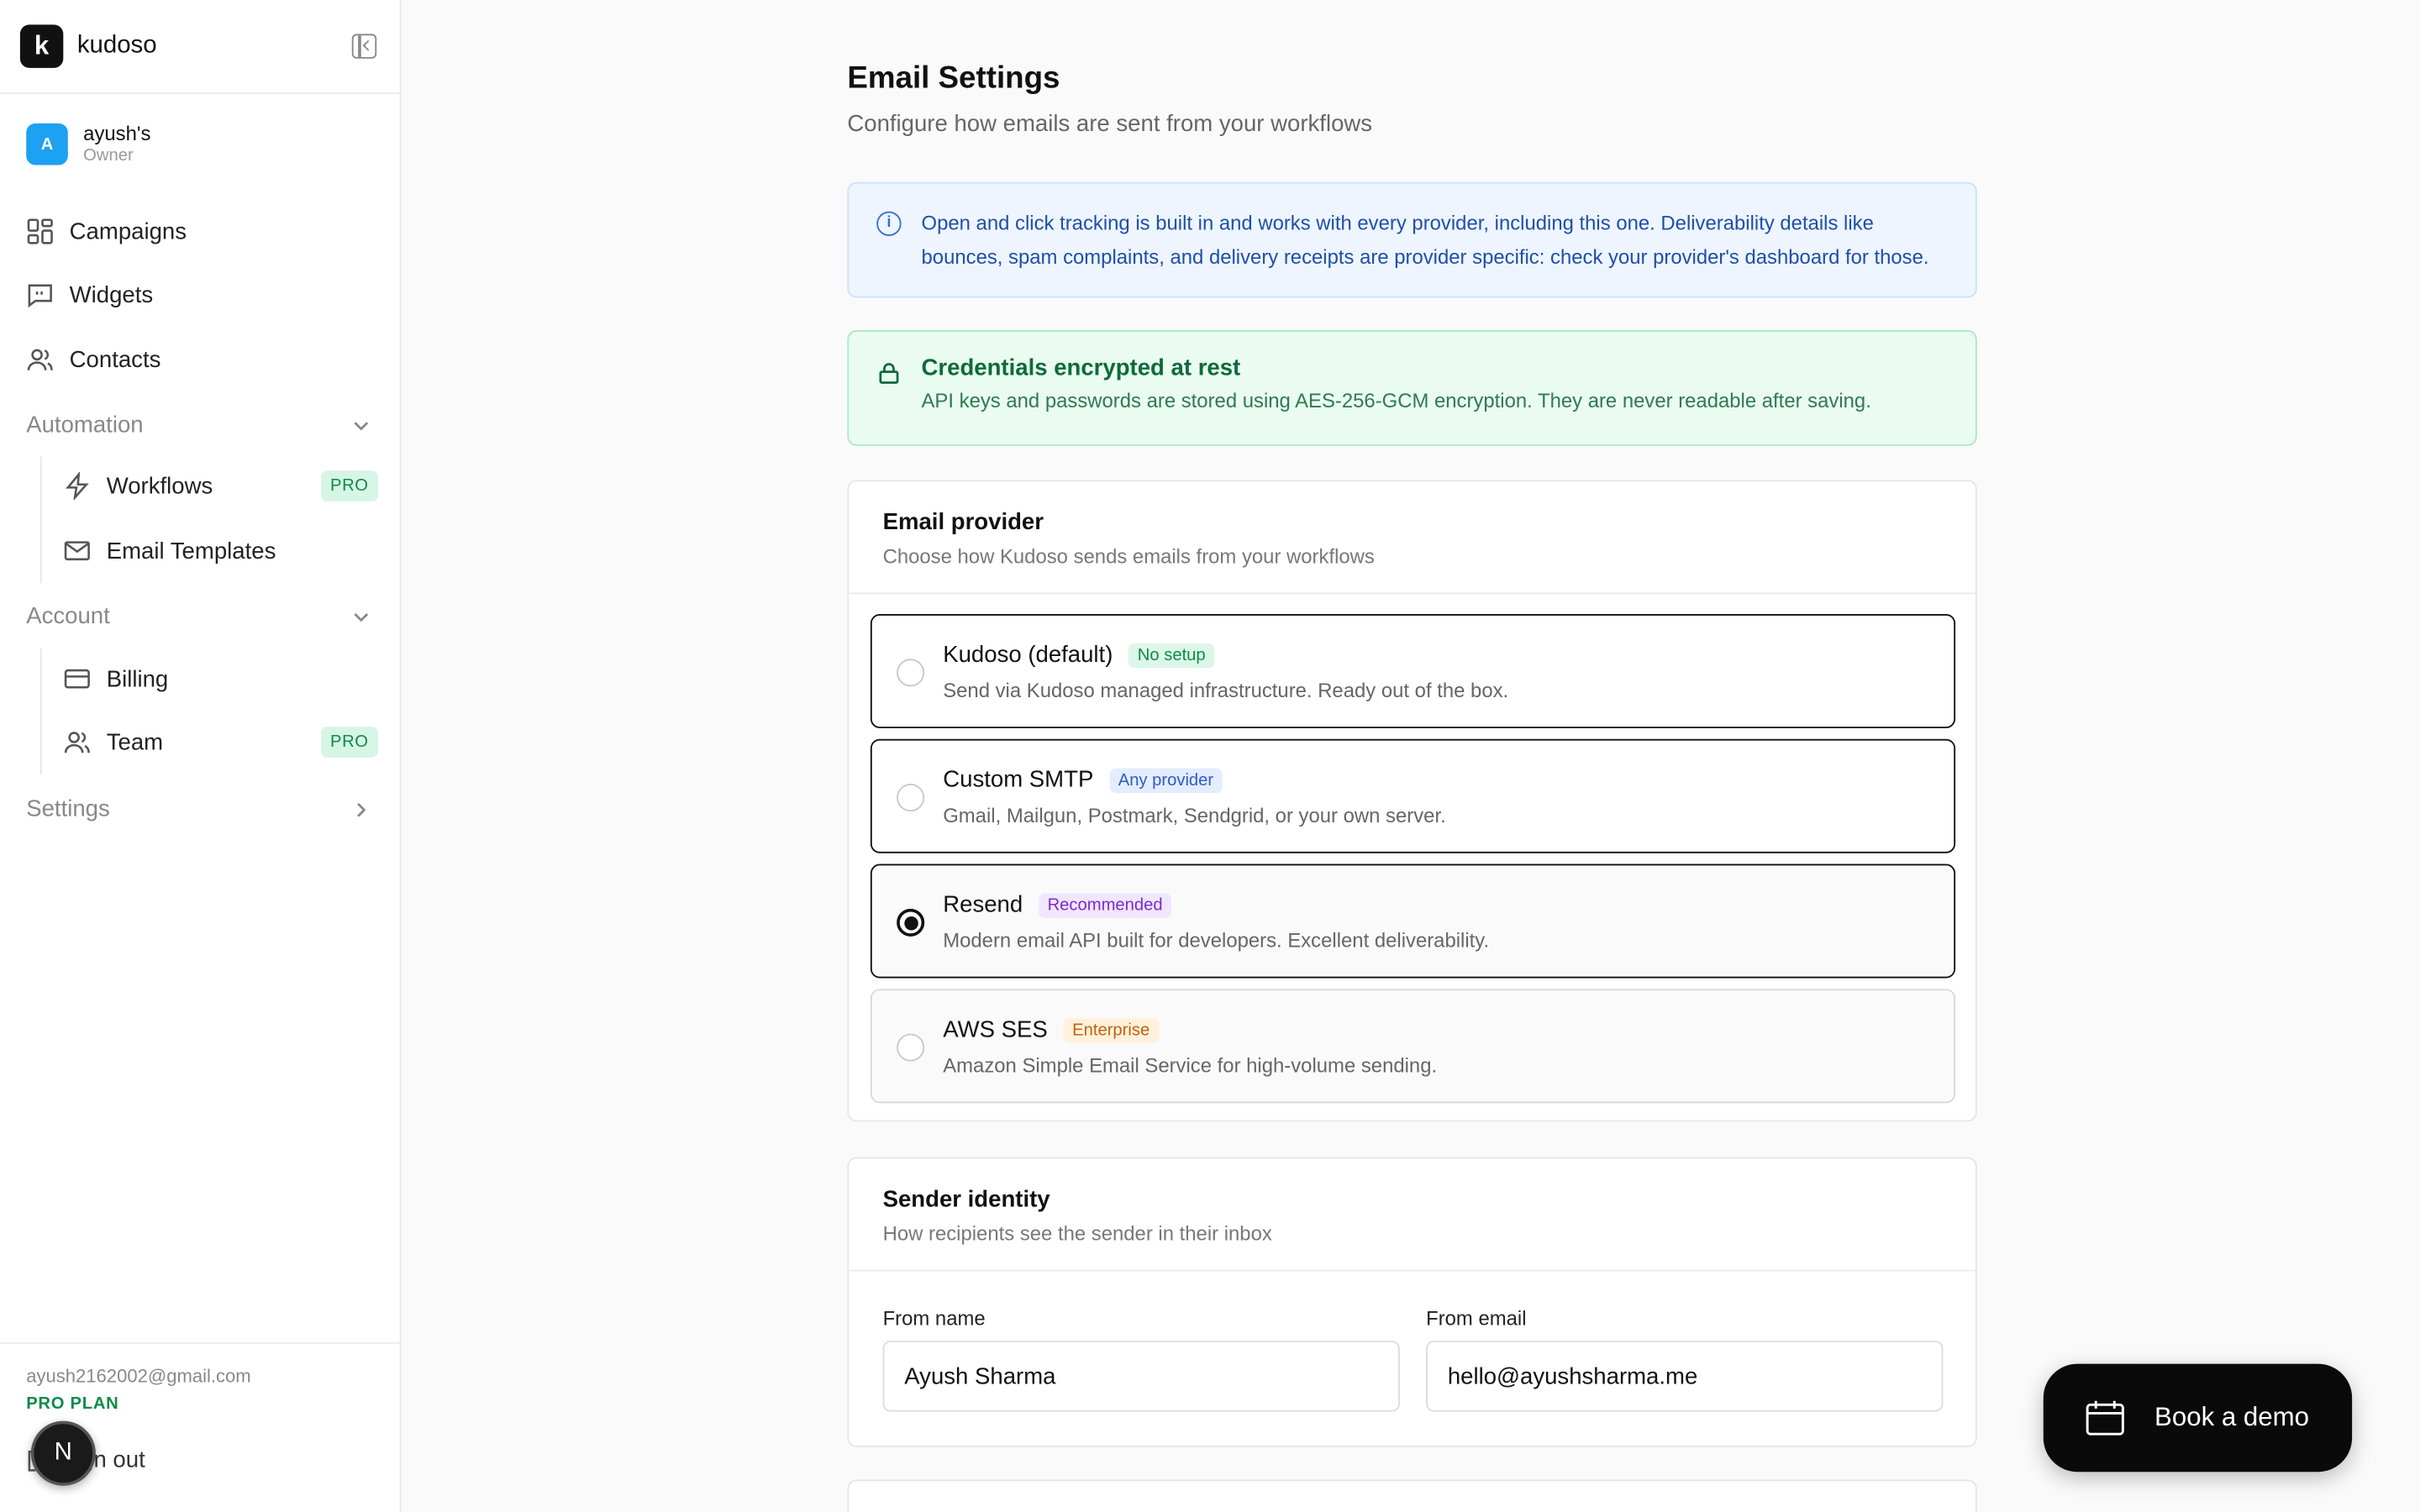 The height and width of the screenshot is (1512, 2420). I want to click on lock-icon, so click(889, 373).